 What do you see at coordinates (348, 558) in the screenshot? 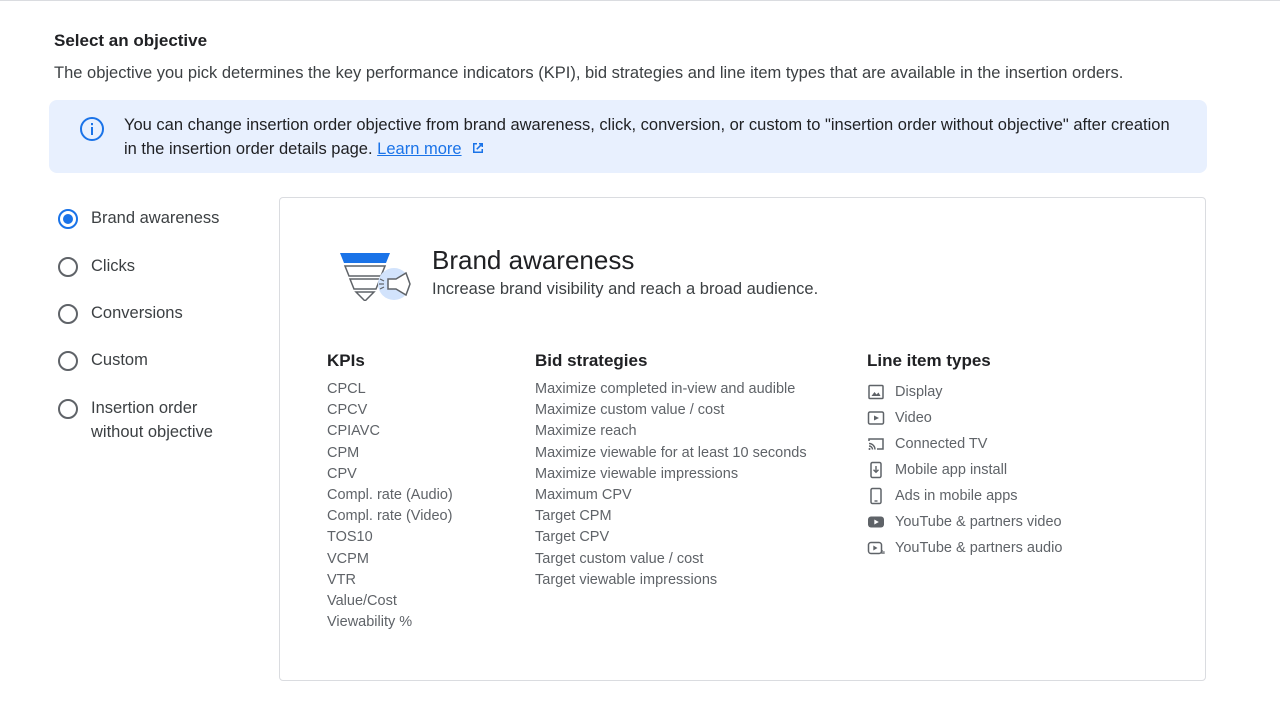
I see `kpi-item: VCPM` at bounding box center [348, 558].